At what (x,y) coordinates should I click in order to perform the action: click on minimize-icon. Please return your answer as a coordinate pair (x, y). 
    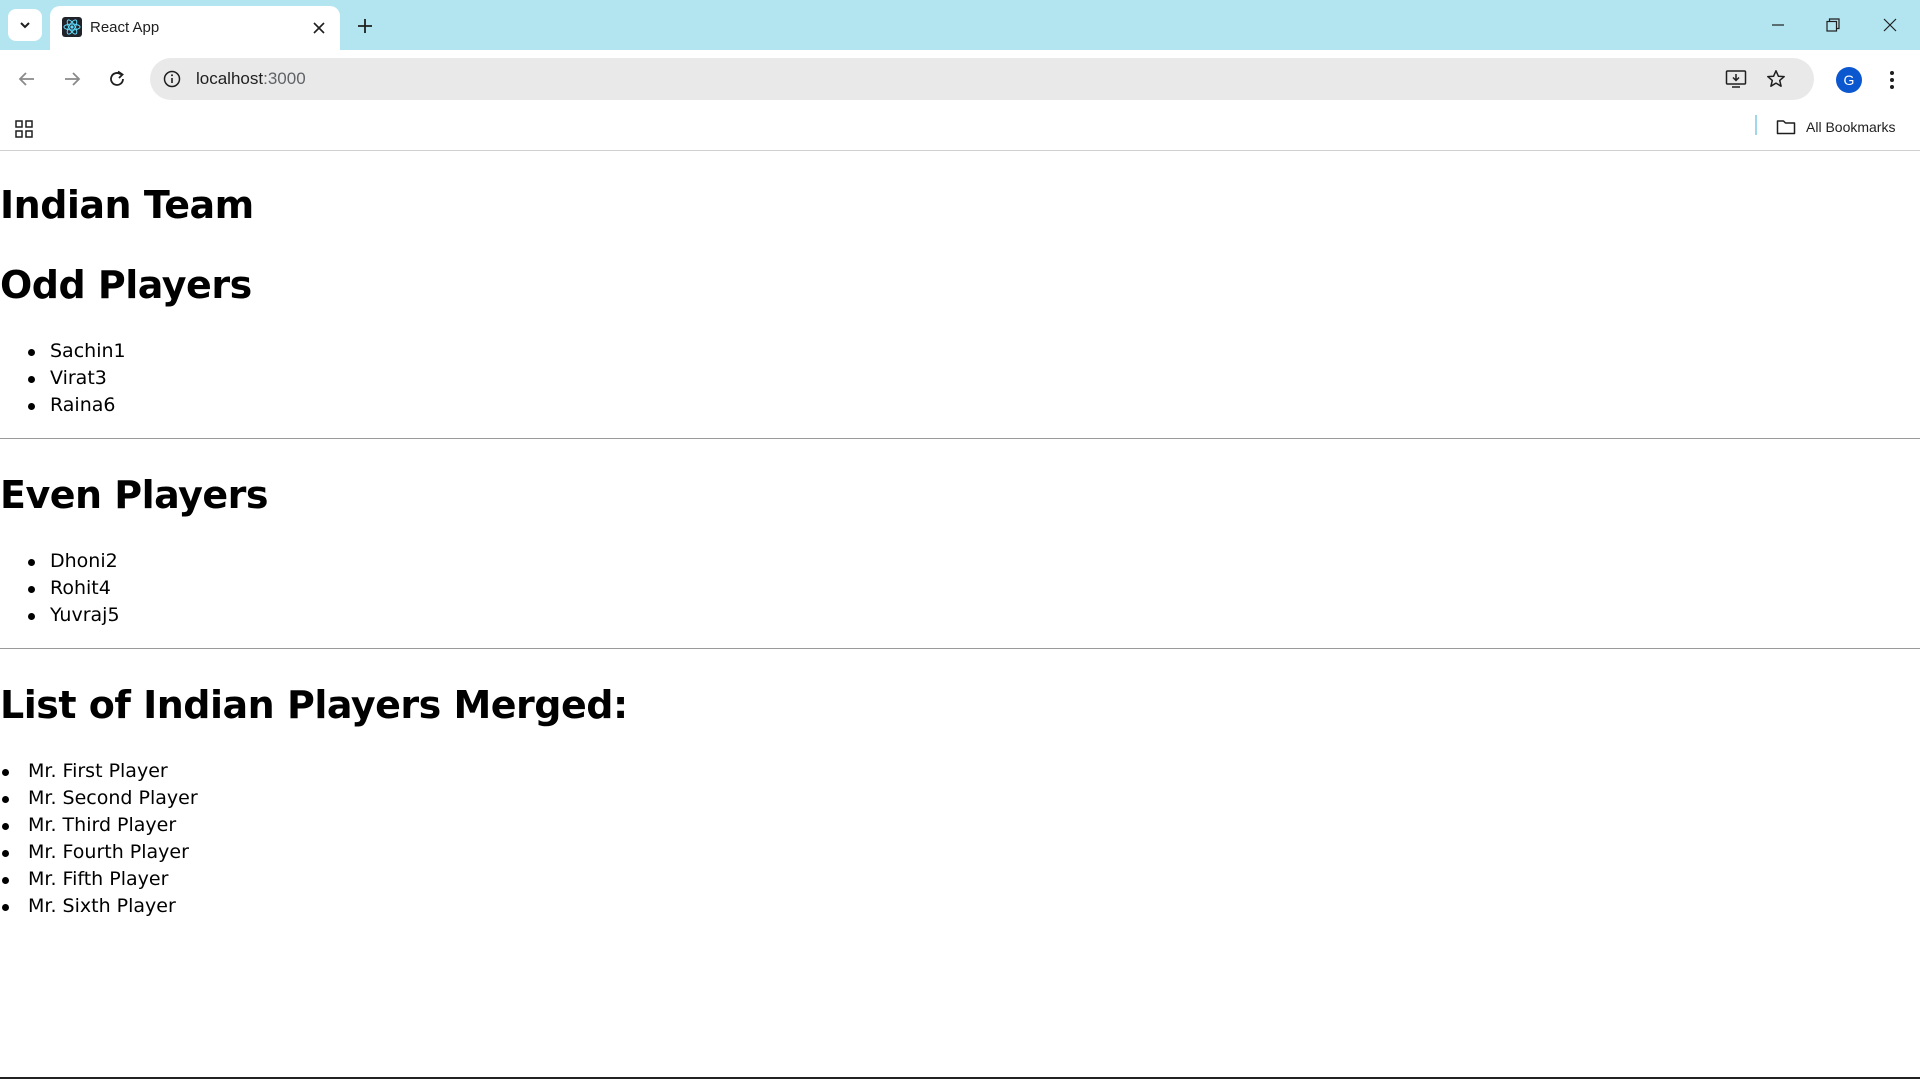
    Looking at the image, I should click on (1778, 25).